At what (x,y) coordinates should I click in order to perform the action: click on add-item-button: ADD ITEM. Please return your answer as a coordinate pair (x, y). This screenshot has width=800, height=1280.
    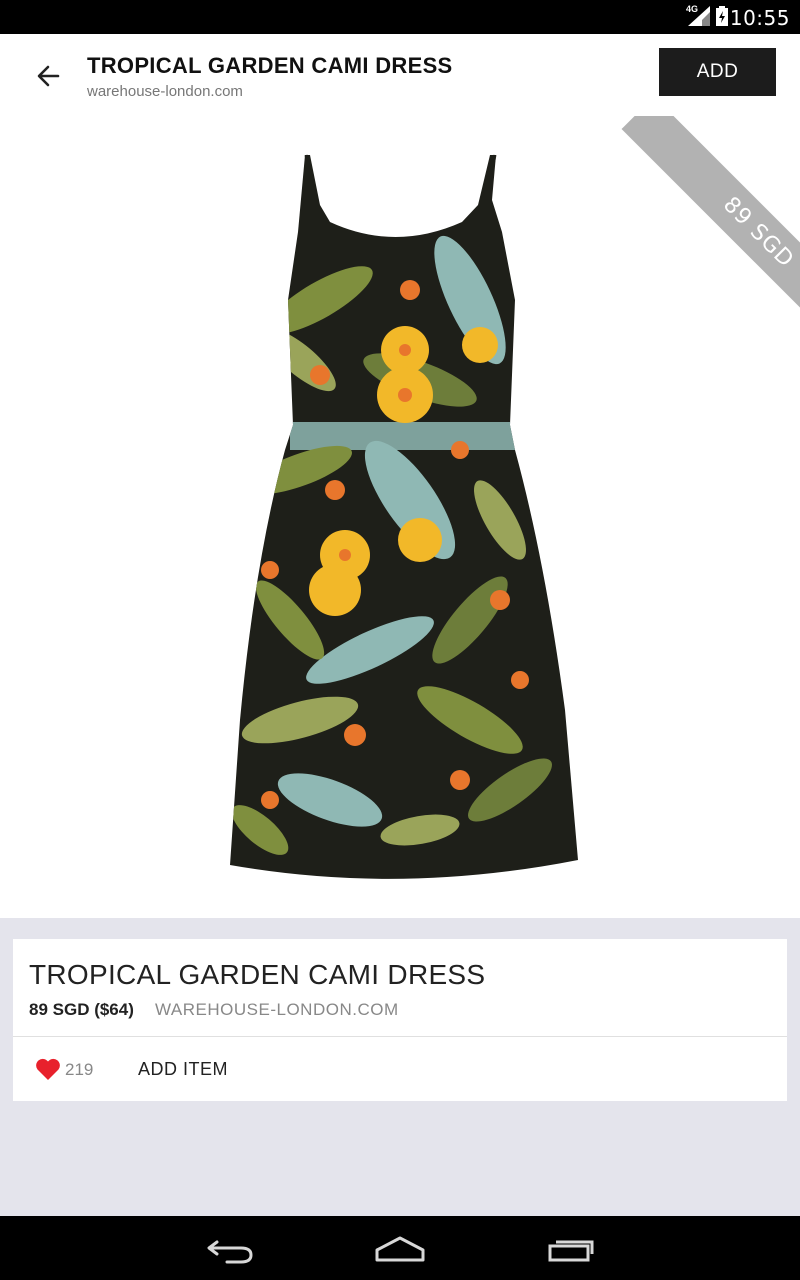
    Looking at the image, I should click on (183, 1069).